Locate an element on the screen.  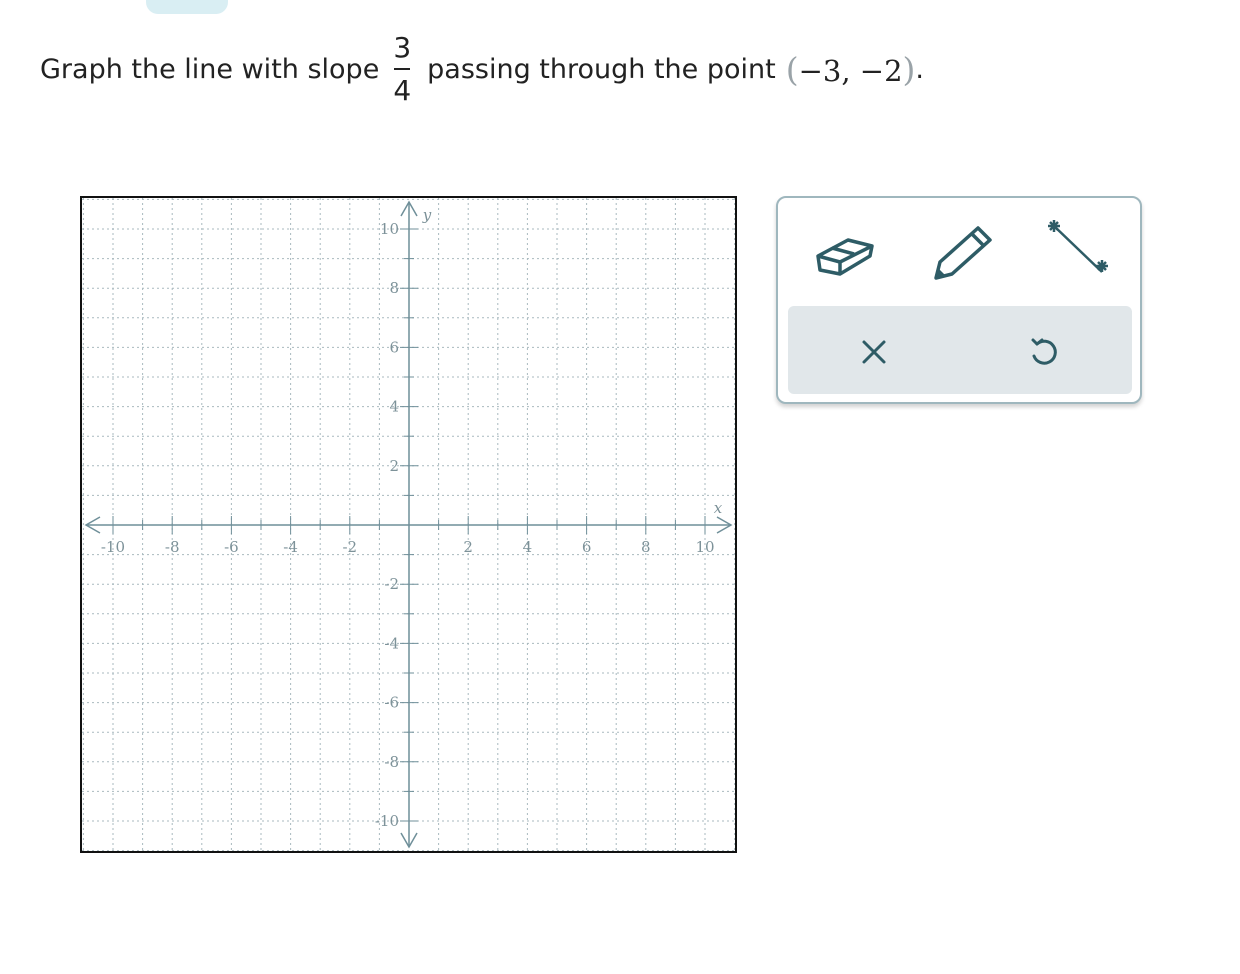
x-tick-label: 8 is located at coordinates (646, 547).